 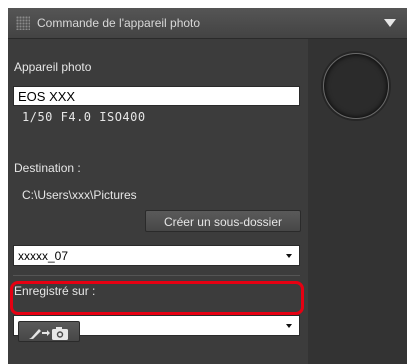 What do you see at coordinates (223, 221) in the screenshot?
I see `create-subfolder-button: Créer un sous-dossier` at bounding box center [223, 221].